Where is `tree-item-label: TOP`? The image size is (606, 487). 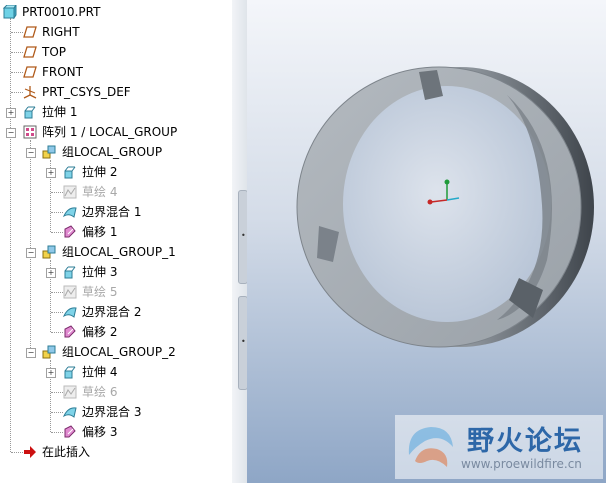
tree-item-label: TOP is located at coordinates (54, 52).